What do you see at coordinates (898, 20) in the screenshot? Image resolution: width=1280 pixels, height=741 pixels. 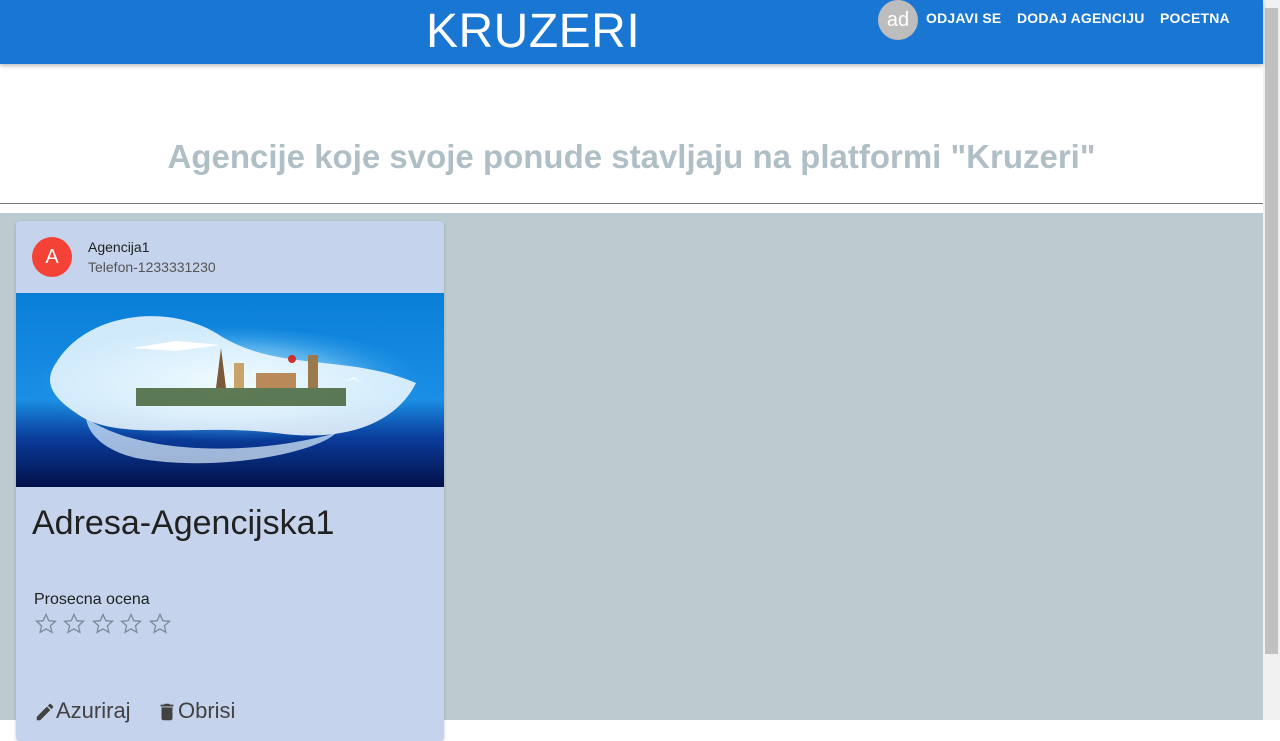 I see `user-avatar: ad` at bounding box center [898, 20].